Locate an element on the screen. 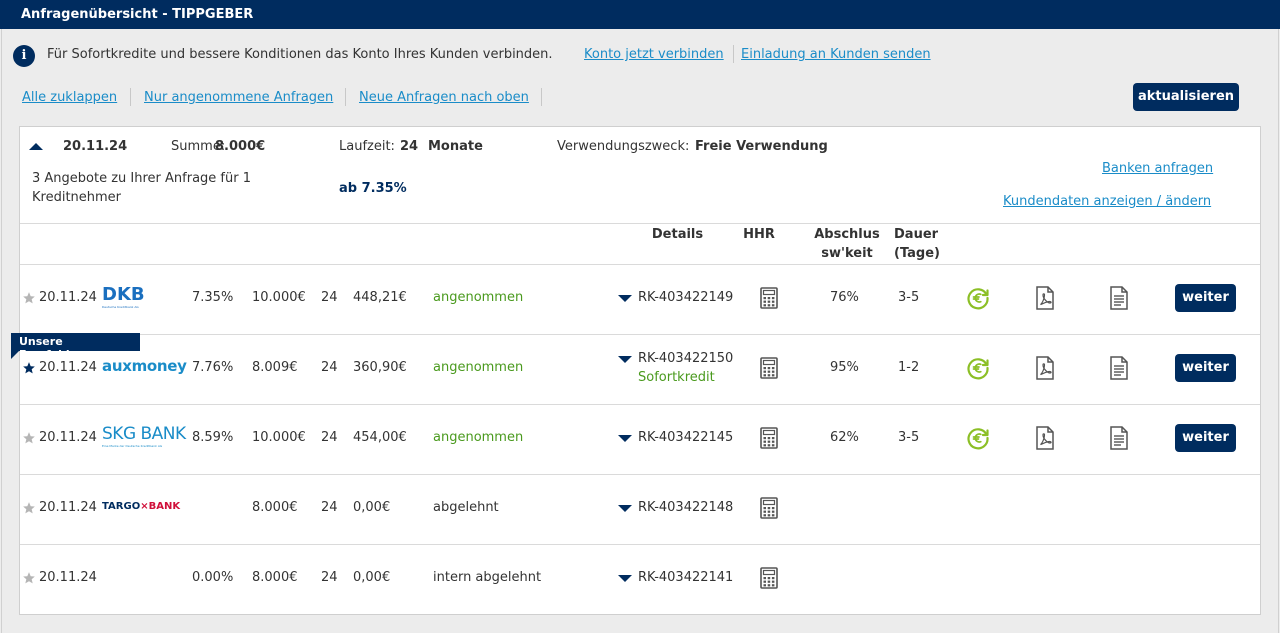 The height and width of the screenshot is (633, 1280). row-amount: 10.000€ is located at coordinates (279, 297).